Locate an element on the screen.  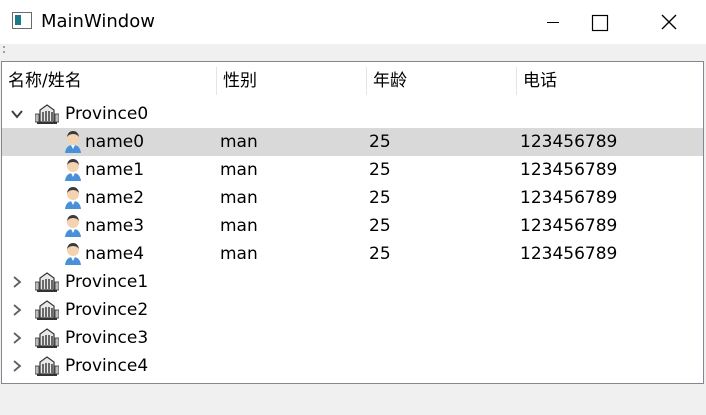
person-name: name4 is located at coordinates (115, 254).